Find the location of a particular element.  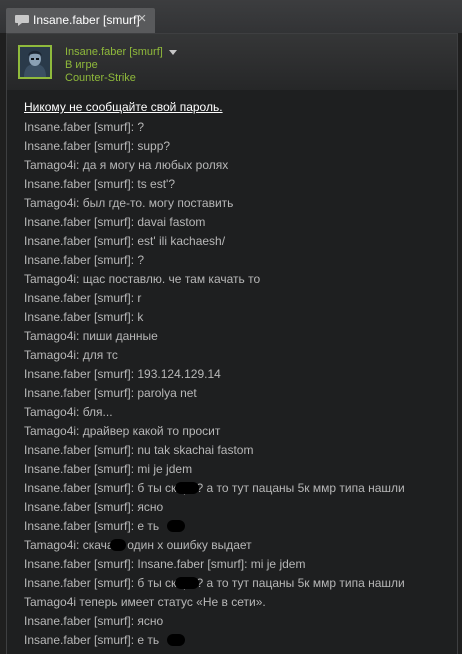

chat-message: Insane.faber [smurf]: supp? is located at coordinates (97, 145).